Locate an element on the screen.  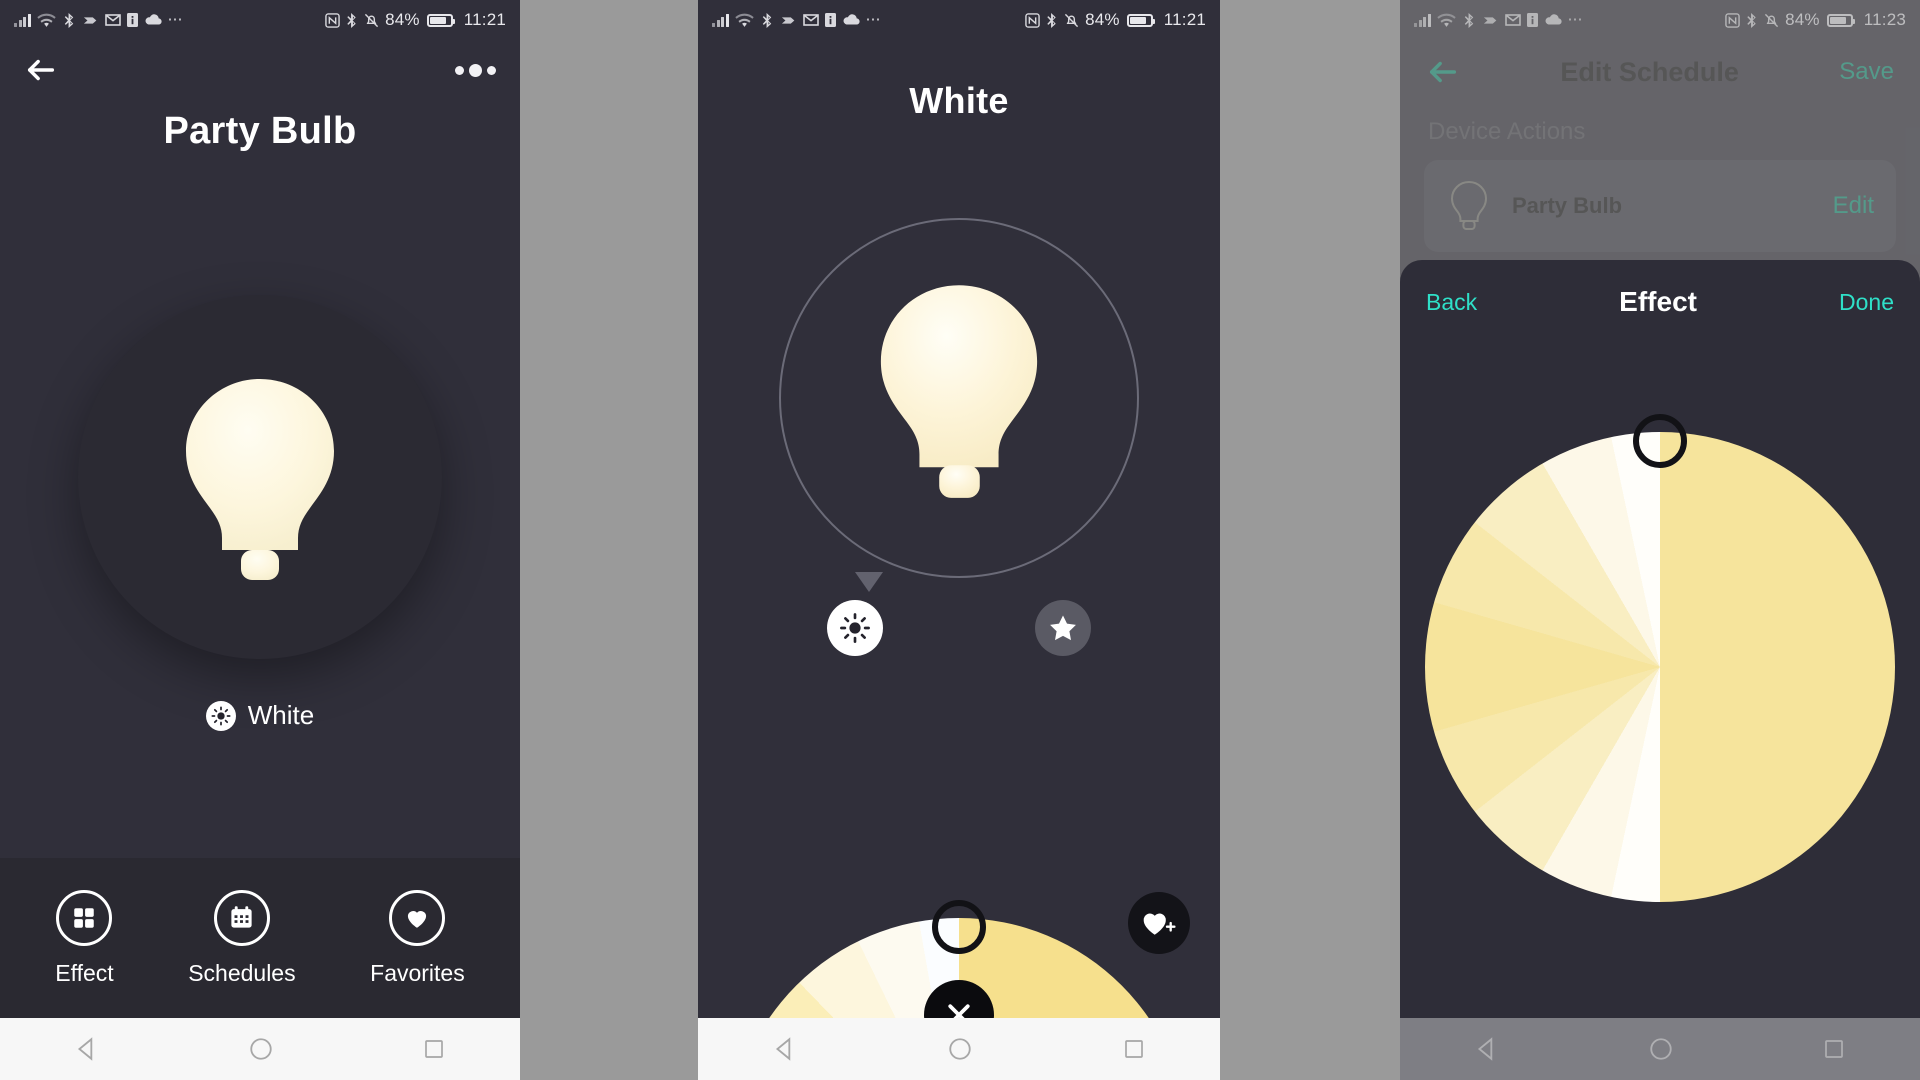
add-to-favorites-button is located at coordinates (1159, 923).